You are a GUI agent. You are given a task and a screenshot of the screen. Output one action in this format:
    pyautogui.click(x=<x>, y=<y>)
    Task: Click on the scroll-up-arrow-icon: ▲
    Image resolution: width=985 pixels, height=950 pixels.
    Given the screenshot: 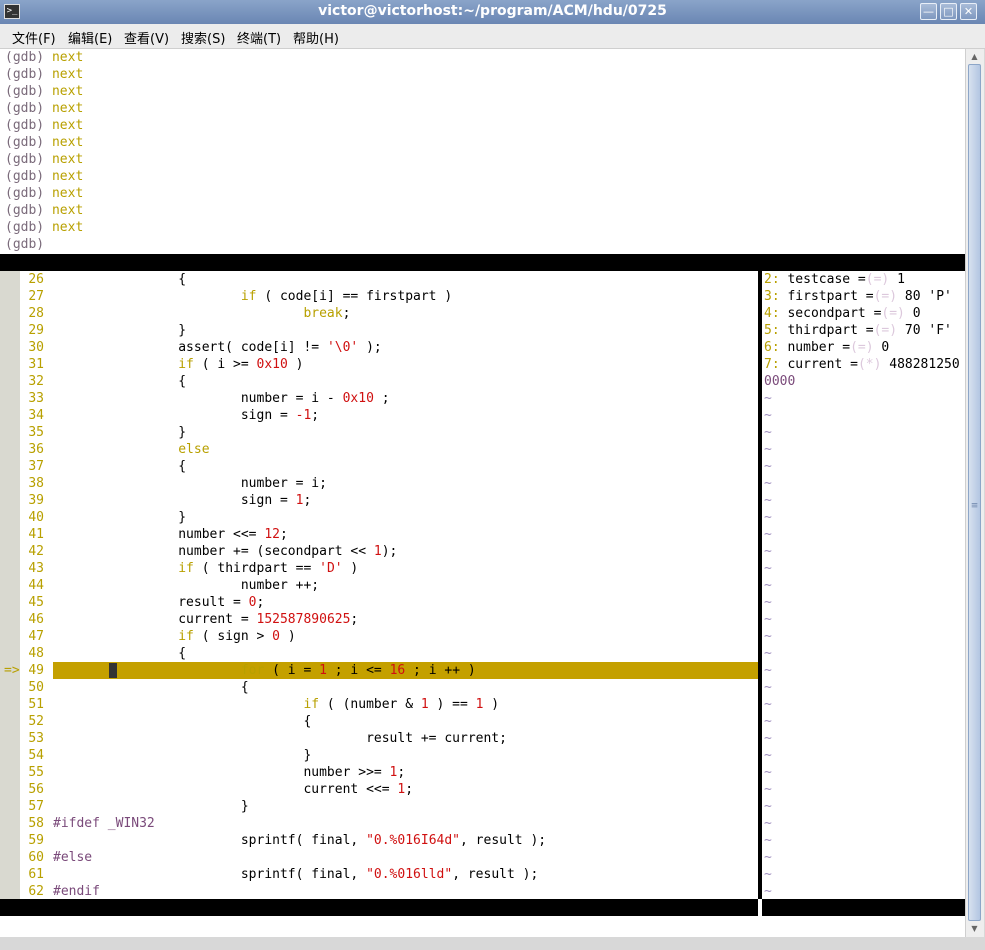 What is the action you would take?
    pyautogui.click(x=974, y=57)
    